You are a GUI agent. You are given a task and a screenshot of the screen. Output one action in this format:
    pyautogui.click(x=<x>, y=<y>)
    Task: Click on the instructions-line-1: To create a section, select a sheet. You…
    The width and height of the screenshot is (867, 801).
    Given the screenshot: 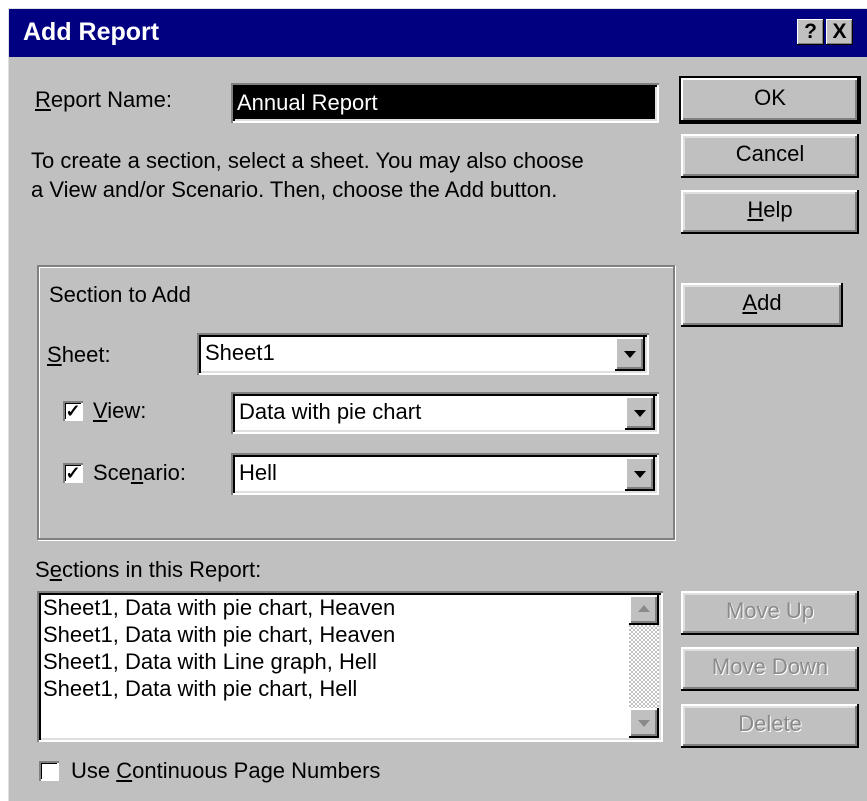 What is the action you would take?
    pyautogui.click(x=307, y=160)
    